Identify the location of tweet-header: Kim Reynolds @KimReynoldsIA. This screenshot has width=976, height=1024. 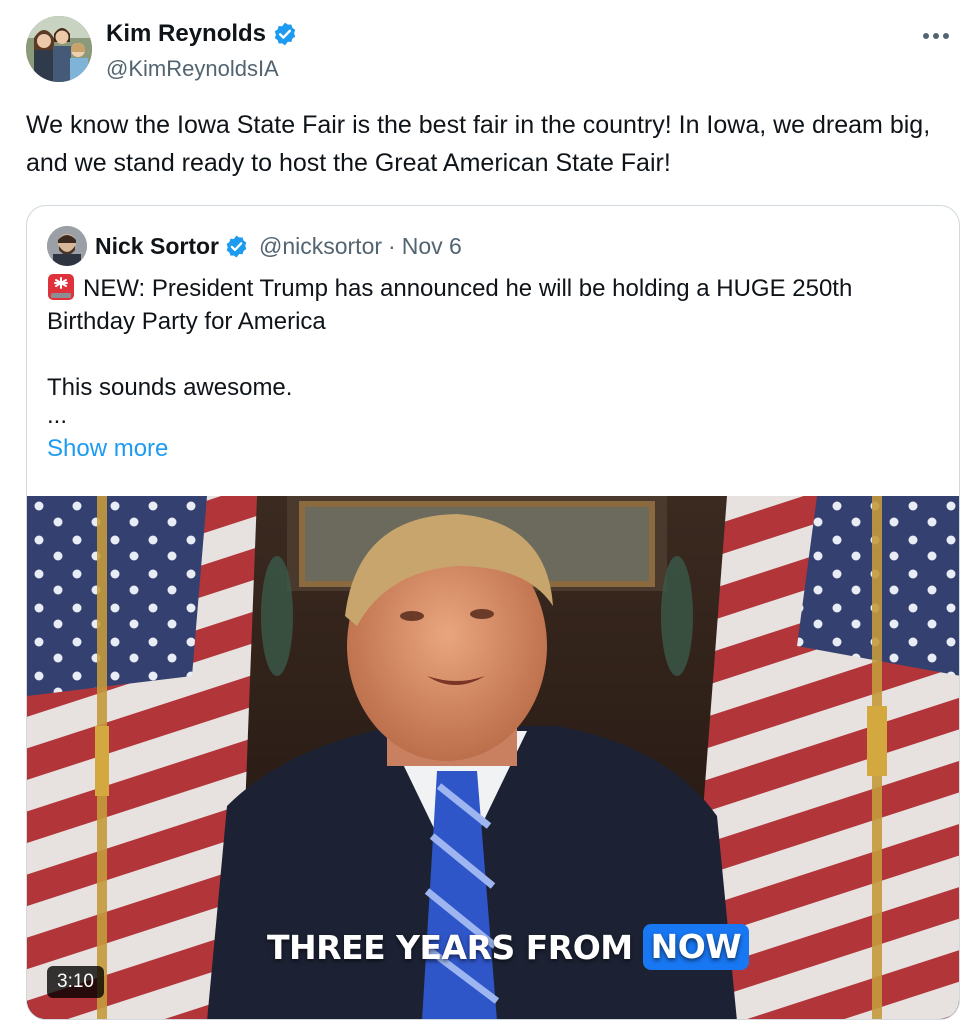
(491, 50).